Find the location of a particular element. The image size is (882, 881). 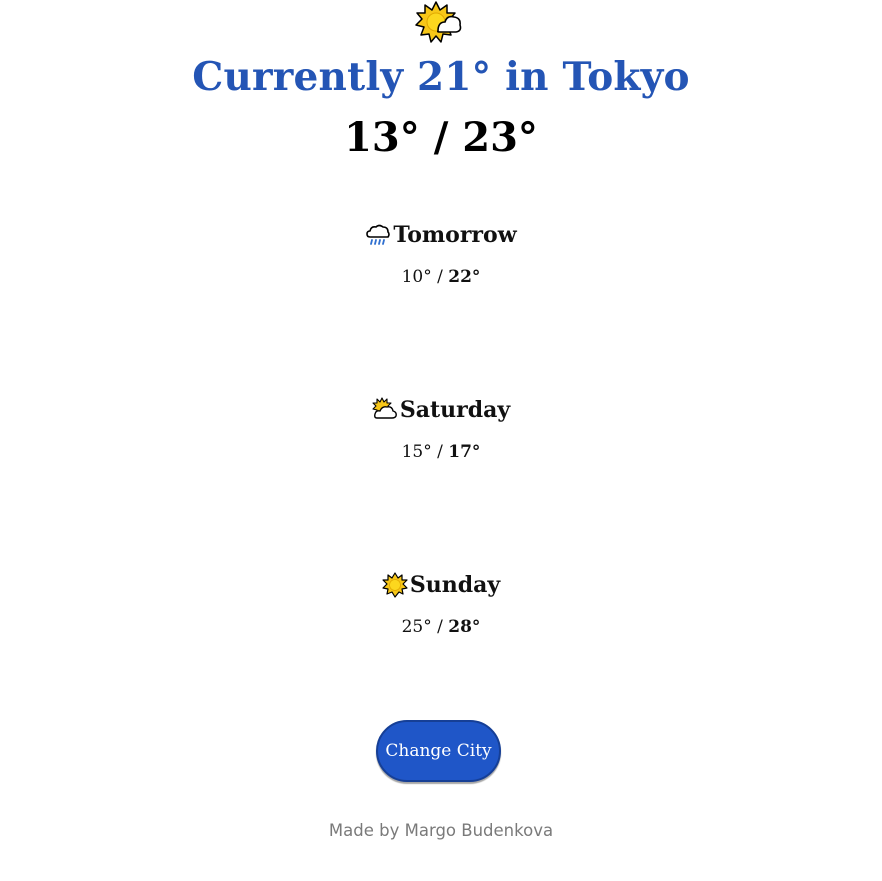

forecast-item: Sunday 25° / 28° is located at coordinates (441, 603).